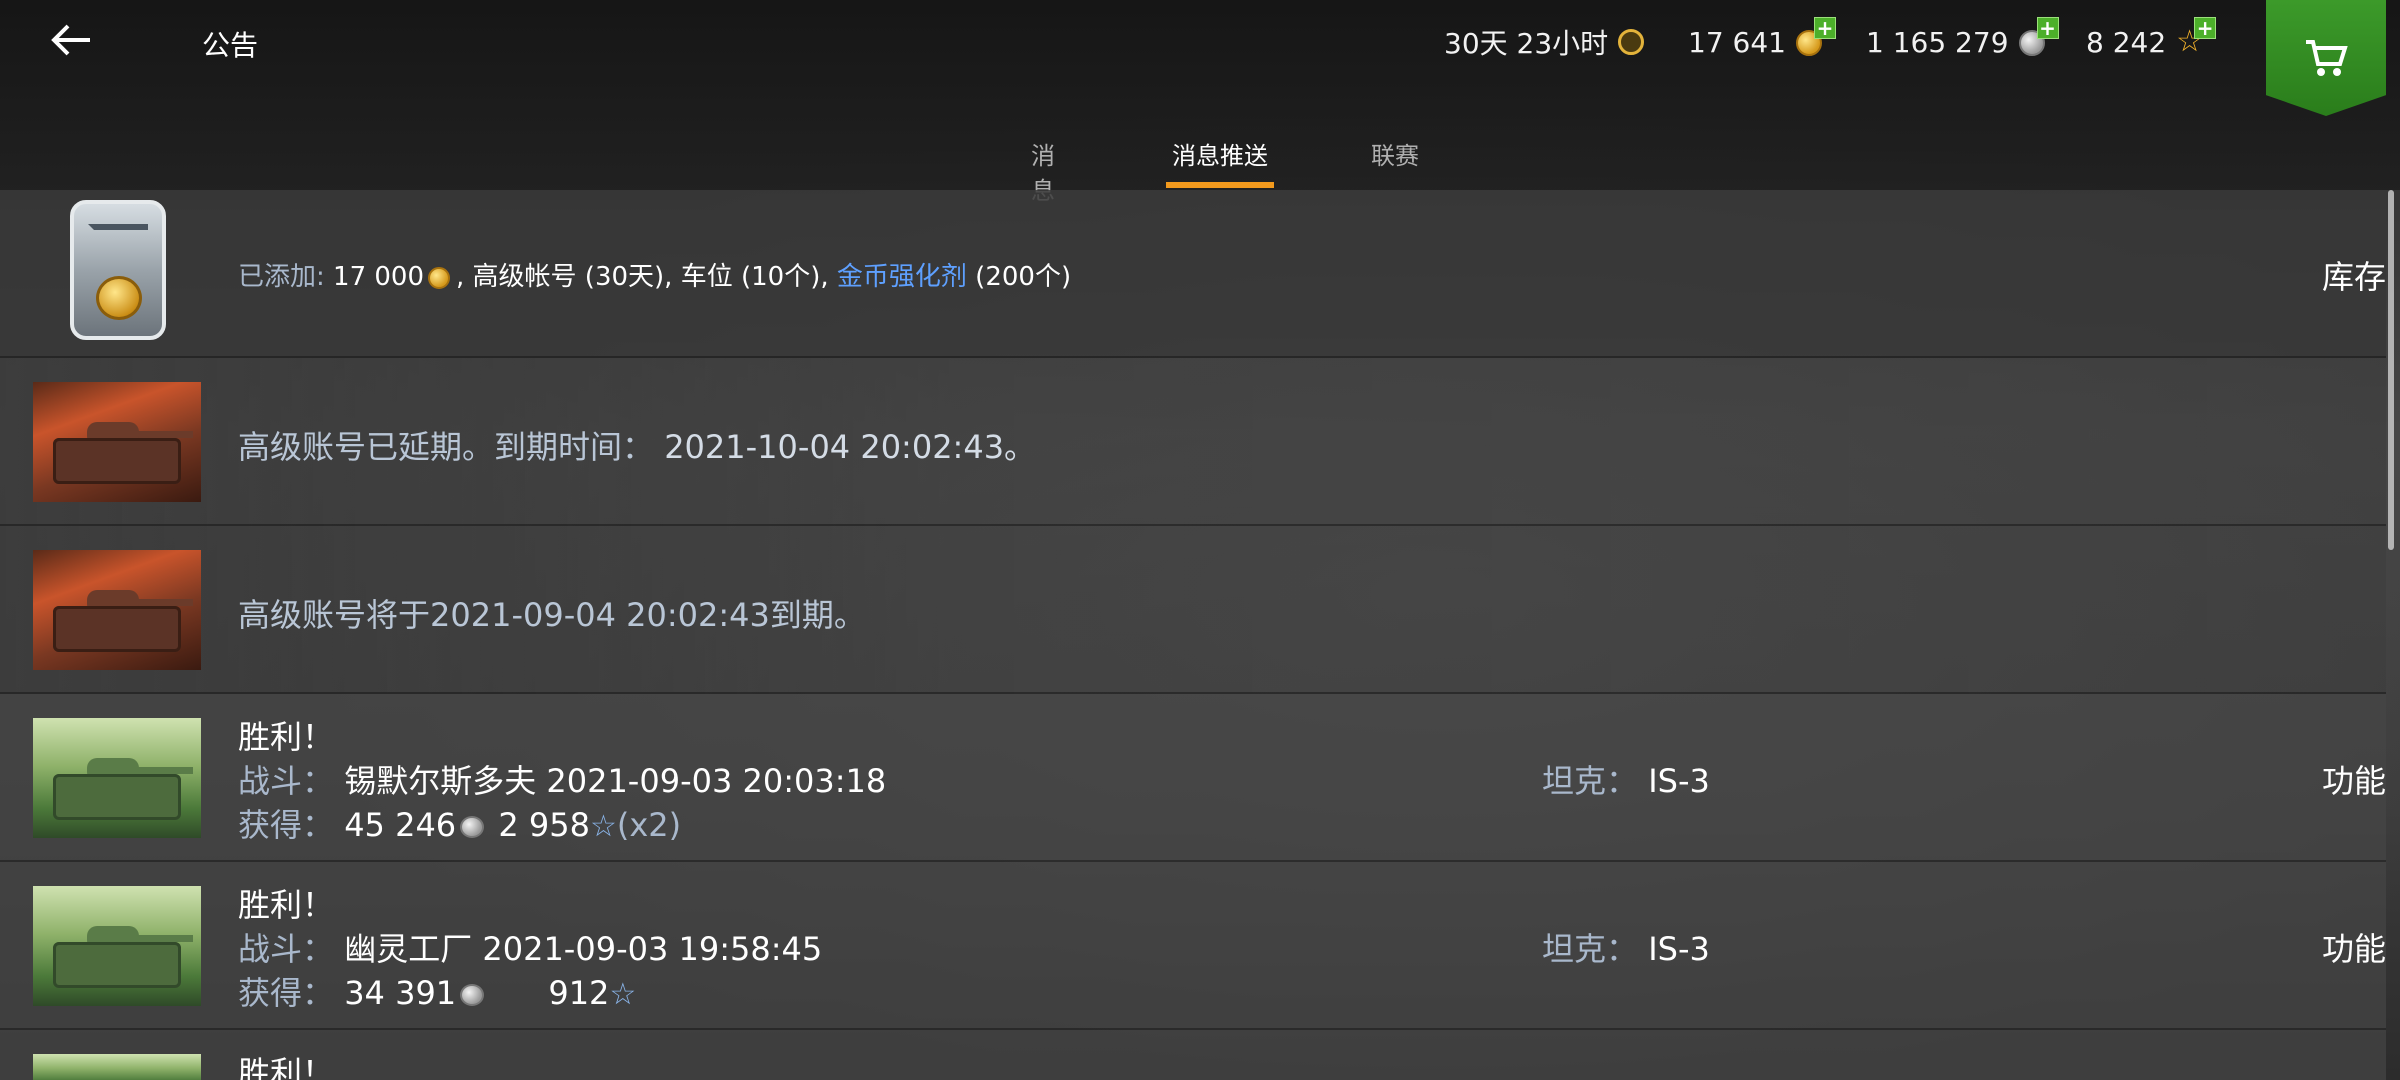 This screenshot has width=2400, height=1080. I want to click on battle-info: 战斗： 锡默尔斯多夫 2021-09-03 20:03:18, so click(562, 779).